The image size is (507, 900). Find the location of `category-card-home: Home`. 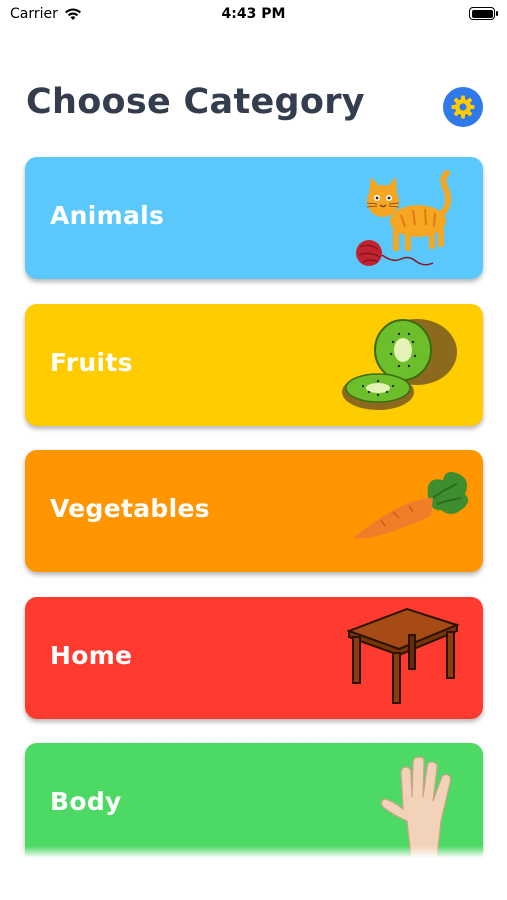

category-card-home: Home is located at coordinates (254, 657).